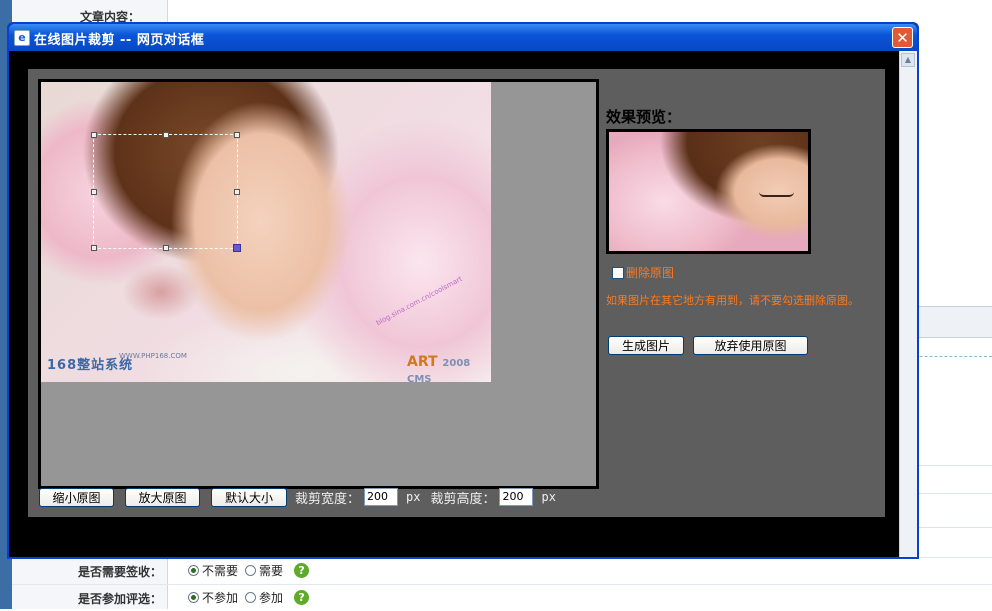  Describe the element at coordinates (413, 497) in the screenshot. I see `crop-width-unit: px` at that location.